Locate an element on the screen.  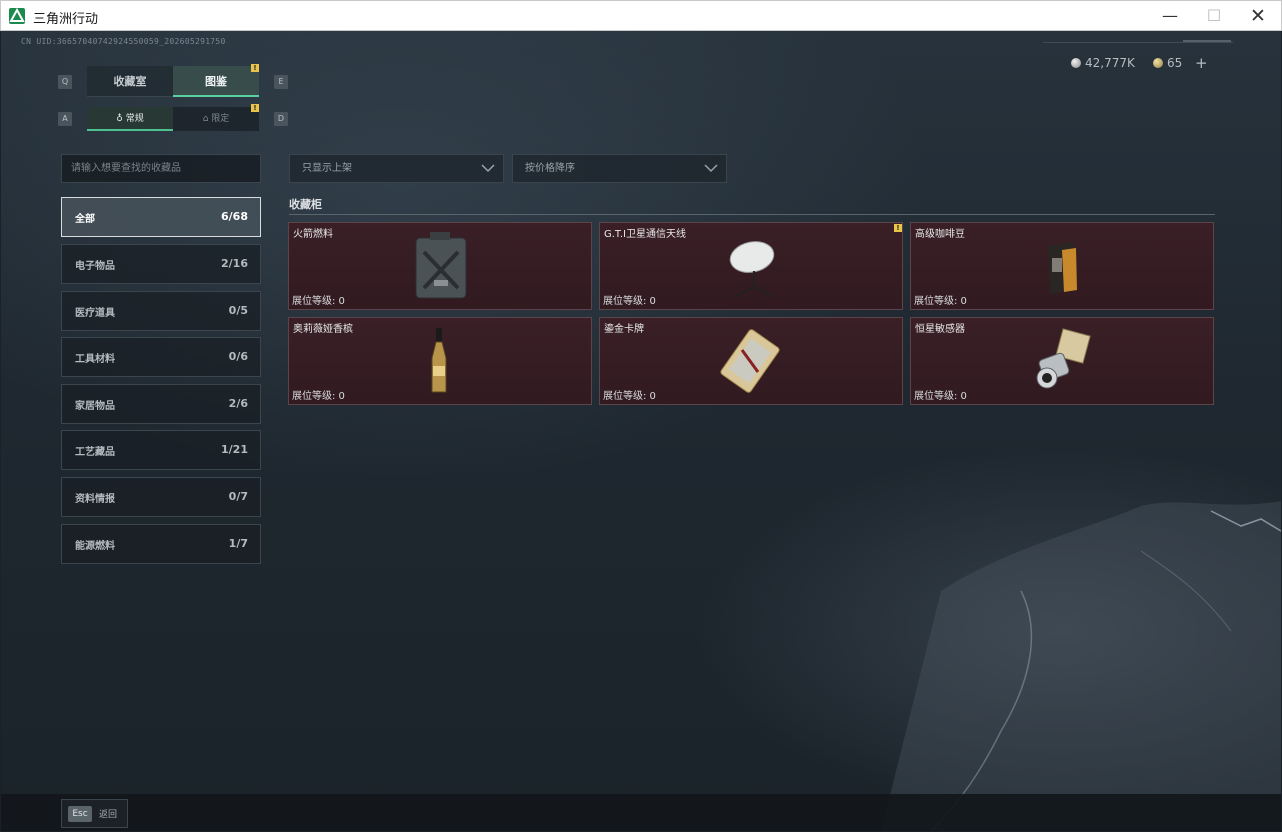
fuel-canister-icon is located at coordinates (441, 265).